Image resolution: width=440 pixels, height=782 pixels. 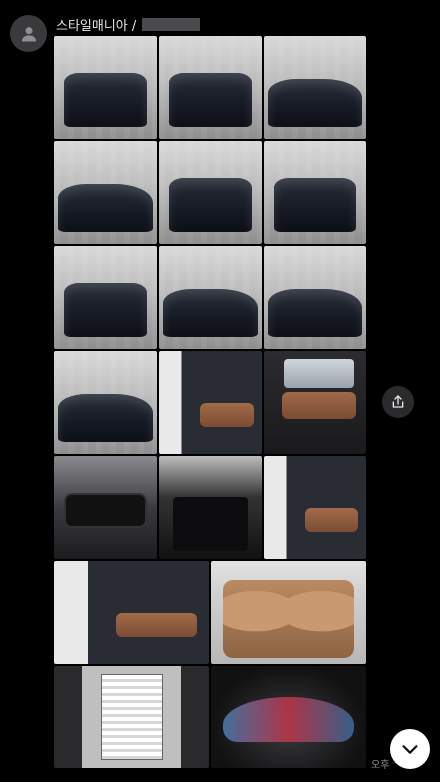 I want to click on share-button, so click(x=398, y=402).